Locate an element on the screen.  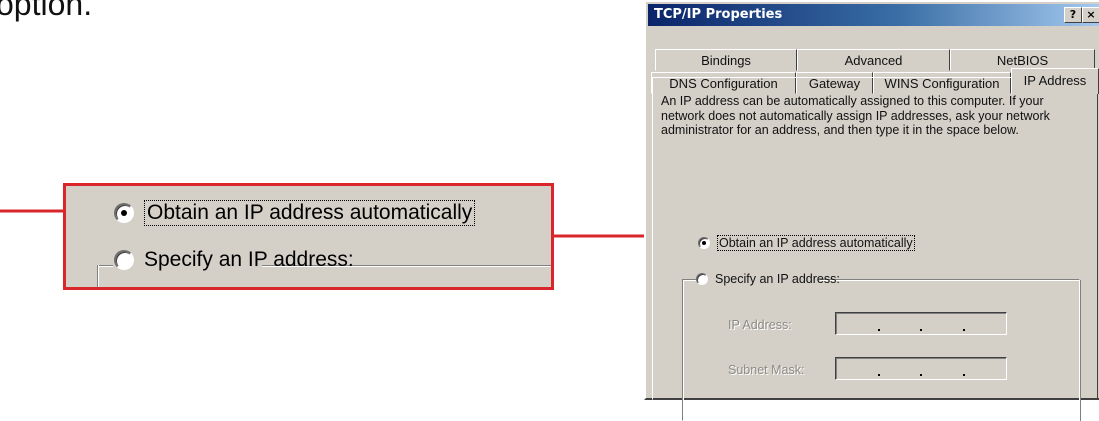
help-button: ? is located at coordinates (1073, 15).